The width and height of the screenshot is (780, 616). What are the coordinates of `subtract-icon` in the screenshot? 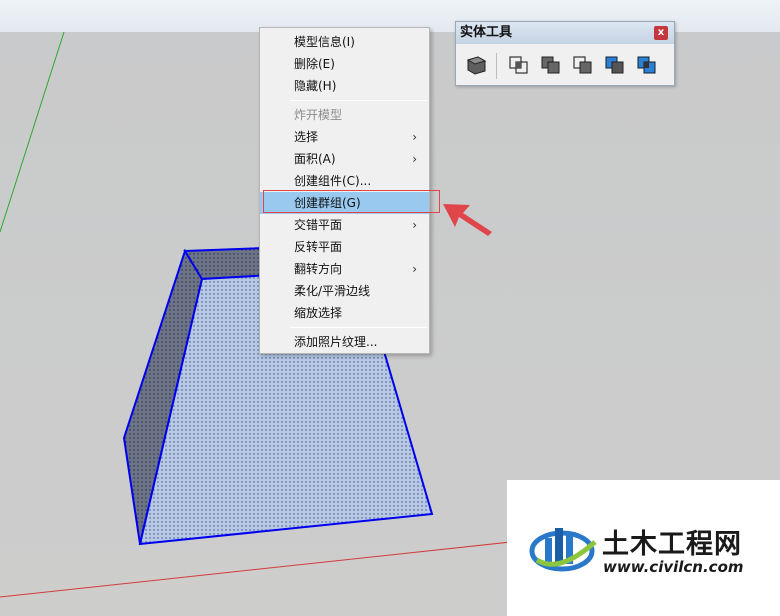 It's located at (583, 65).